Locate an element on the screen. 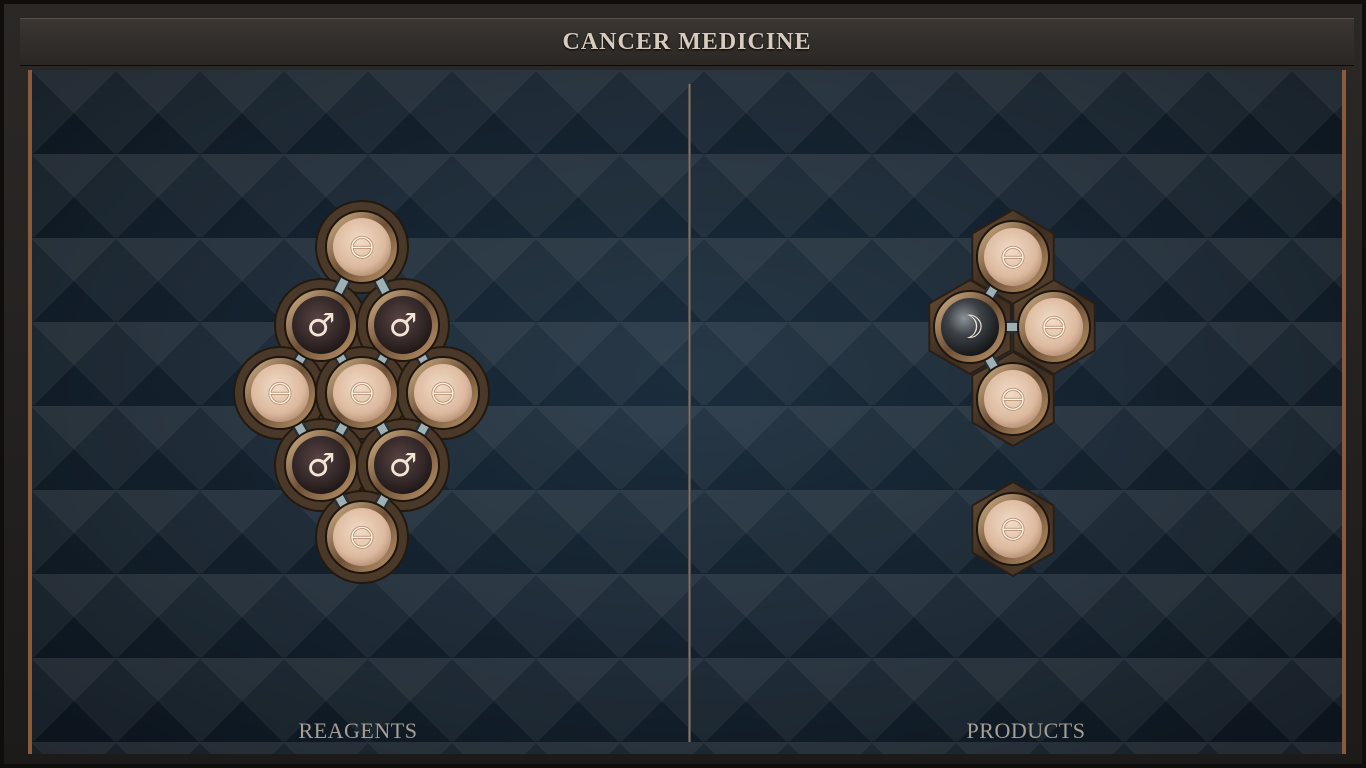 This screenshot has height=768, width=1366. title-bar: CANCER MEDICINE is located at coordinates (687, 42).